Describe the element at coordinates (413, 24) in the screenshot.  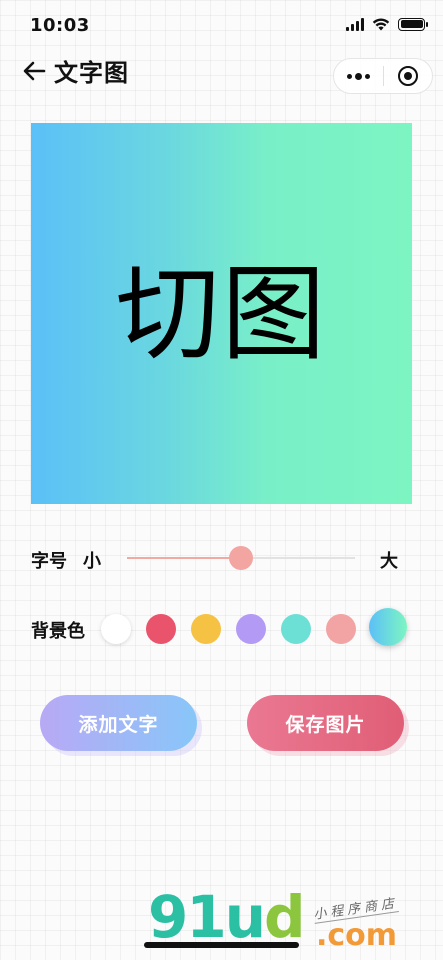
I see `battery-icon` at that location.